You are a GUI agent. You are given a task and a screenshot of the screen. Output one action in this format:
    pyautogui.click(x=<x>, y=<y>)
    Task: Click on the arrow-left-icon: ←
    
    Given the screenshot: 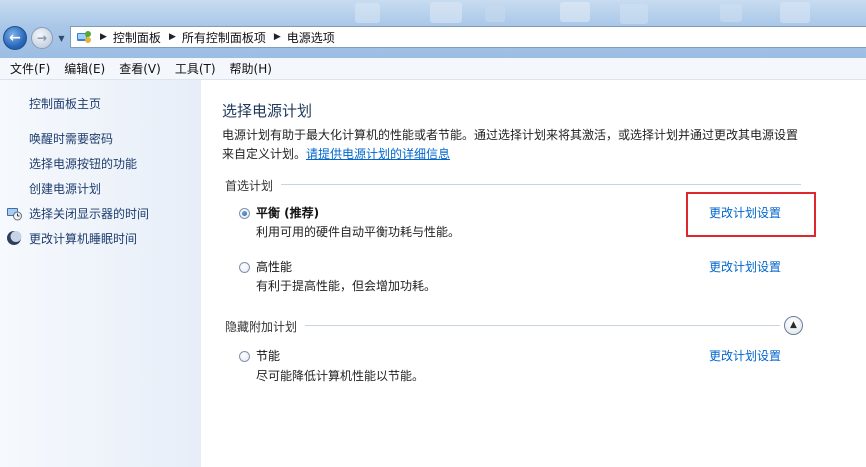 What is the action you would take?
    pyautogui.click(x=15, y=38)
    